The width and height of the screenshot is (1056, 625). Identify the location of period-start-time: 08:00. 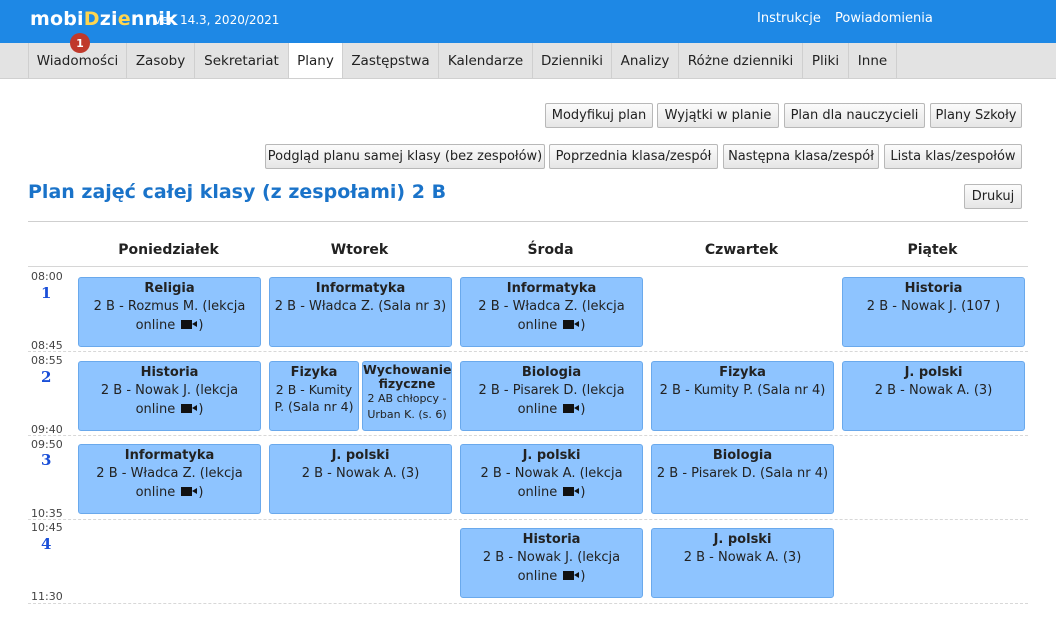
(47, 276).